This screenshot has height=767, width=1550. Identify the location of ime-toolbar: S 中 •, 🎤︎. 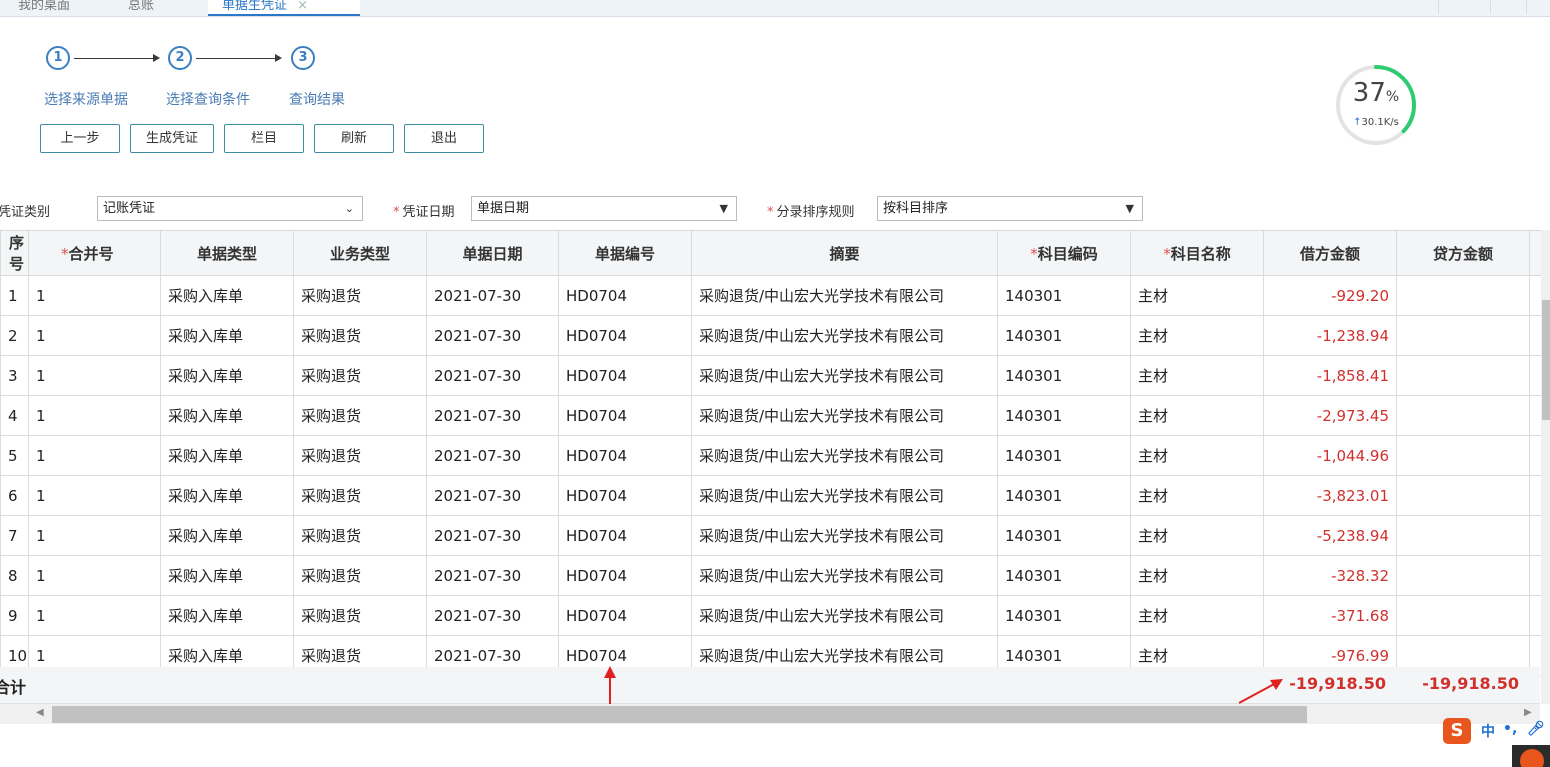
(1495, 731).